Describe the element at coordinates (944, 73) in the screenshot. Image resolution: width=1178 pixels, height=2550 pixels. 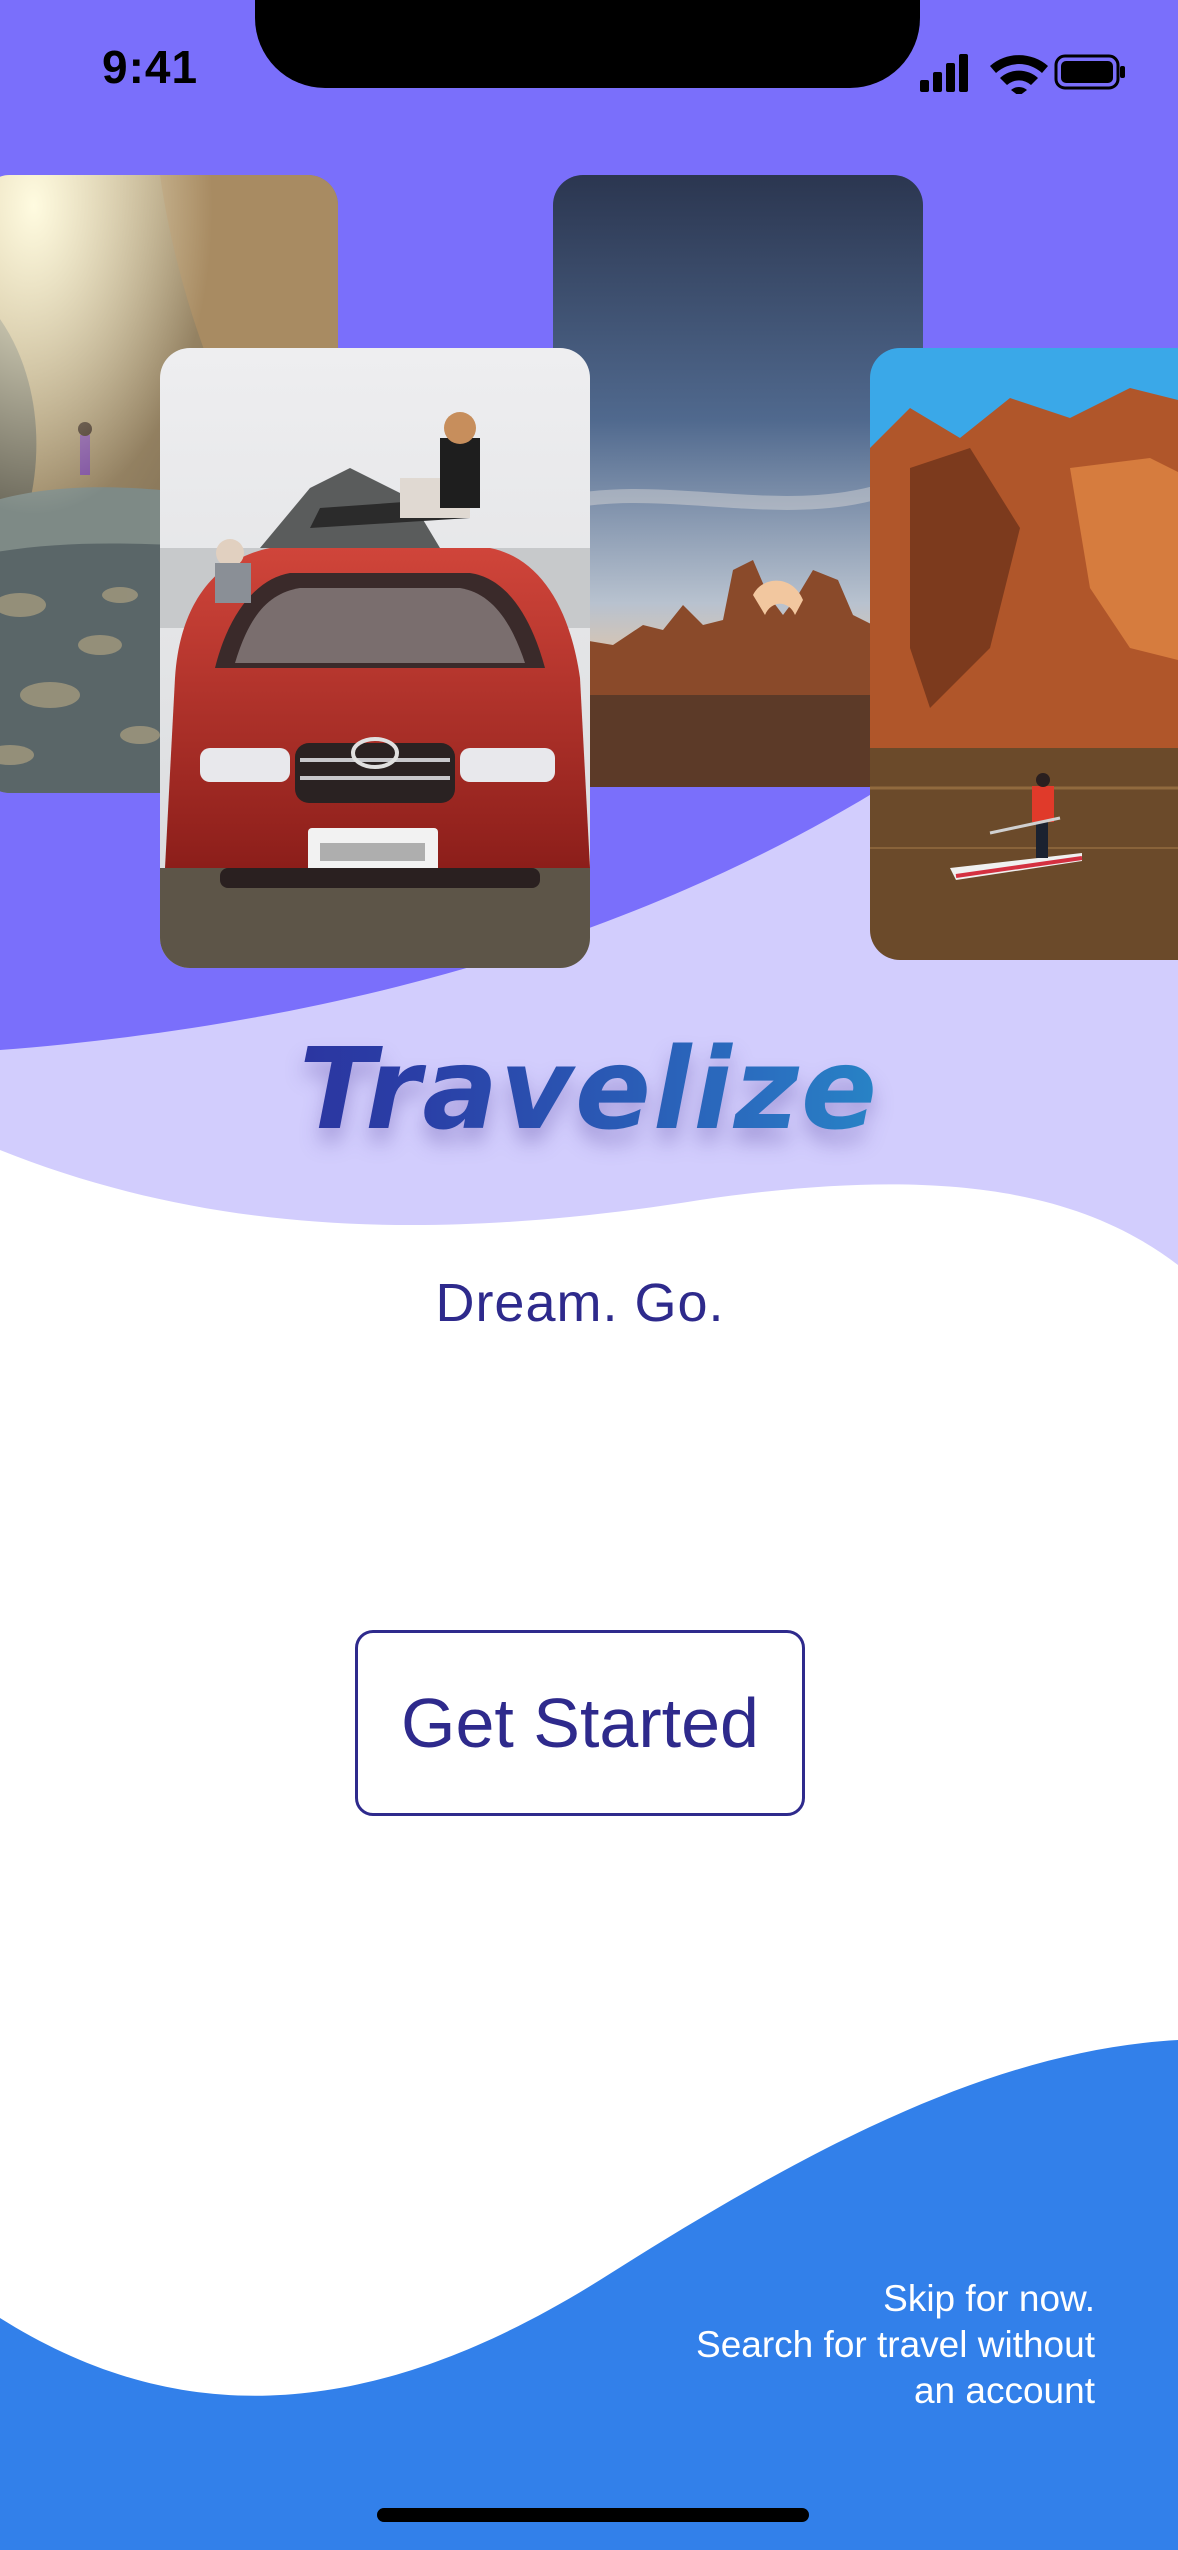
I see `signal-icon` at that location.